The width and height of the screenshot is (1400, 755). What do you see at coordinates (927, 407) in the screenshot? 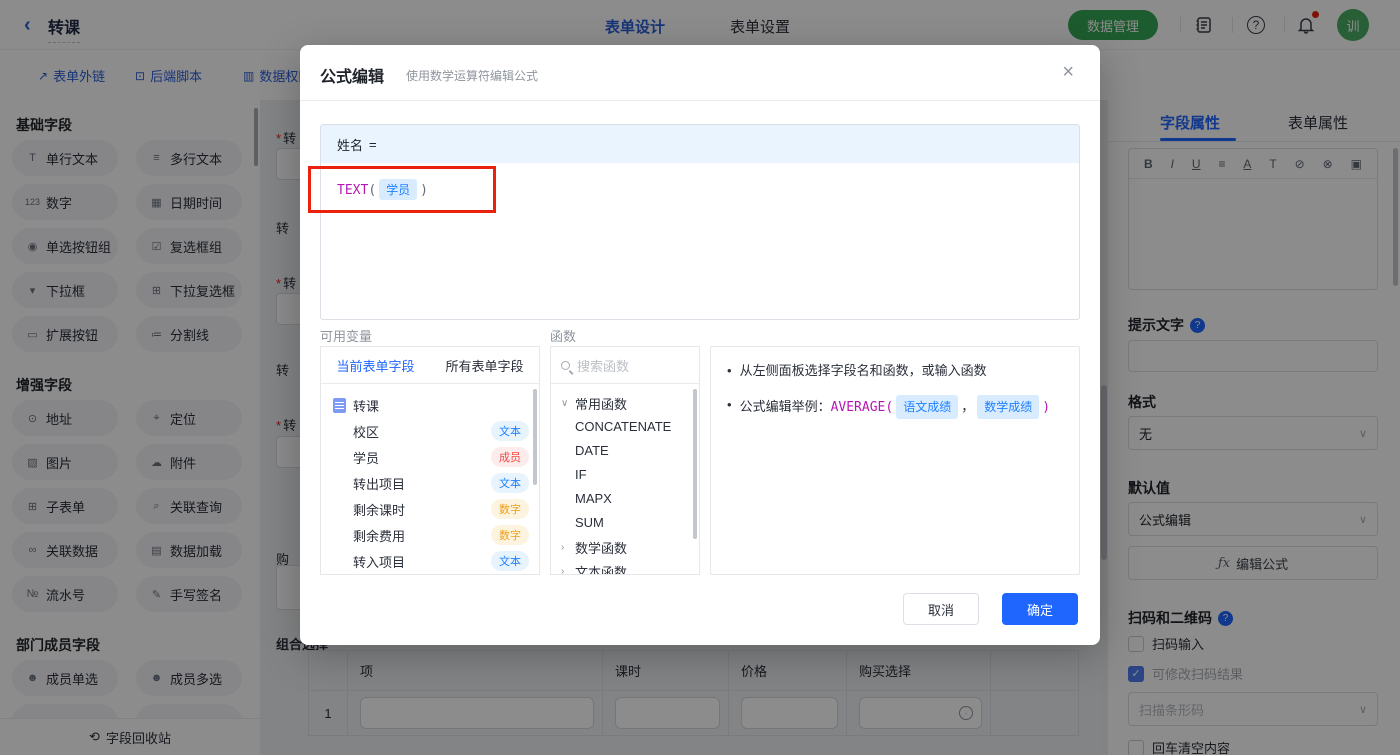
I see `example-field-chip: 语文成绩` at bounding box center [927, 407].